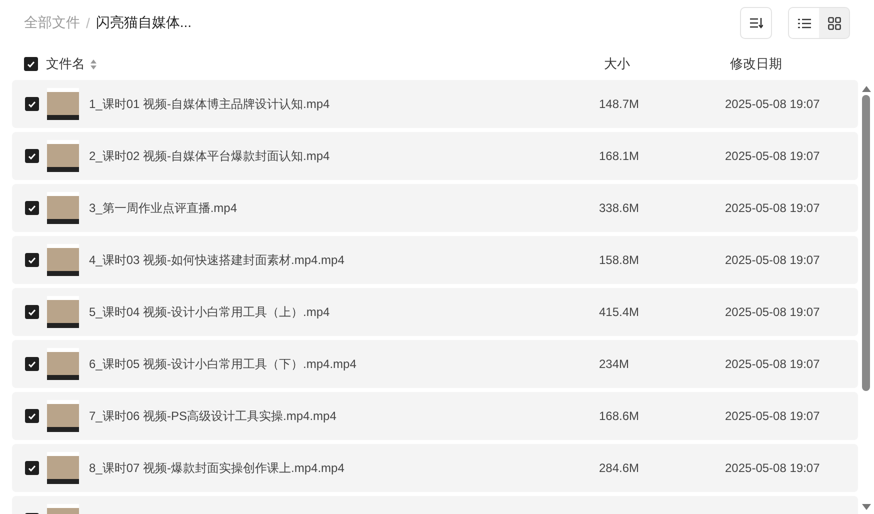  What do you see at coordinates (435, 468) in the screenshot?
I see `file-row: 8_课时07 视频-爆款封面实操创作课上.mp4.mp4 284.6M 2025-05-08 19:07` at bounding box center [435, 468].